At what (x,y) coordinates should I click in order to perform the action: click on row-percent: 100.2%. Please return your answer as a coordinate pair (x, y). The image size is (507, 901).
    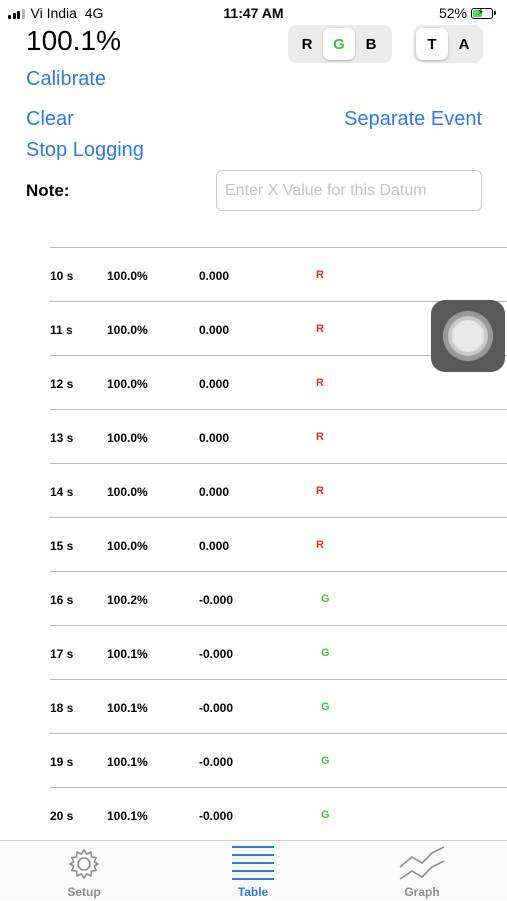
    Looking at the image, I should click on (127, 600).